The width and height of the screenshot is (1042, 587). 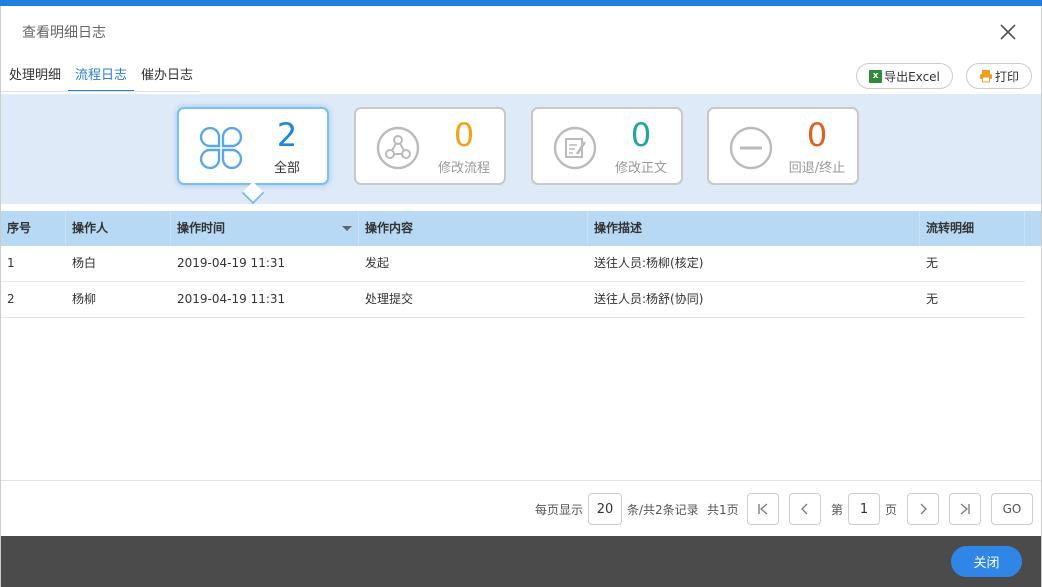 What do you see at coordinates (64, 33) in the screenshot?
I see `dialog-title: 查看明细日志` at bounding box center [64, 33].